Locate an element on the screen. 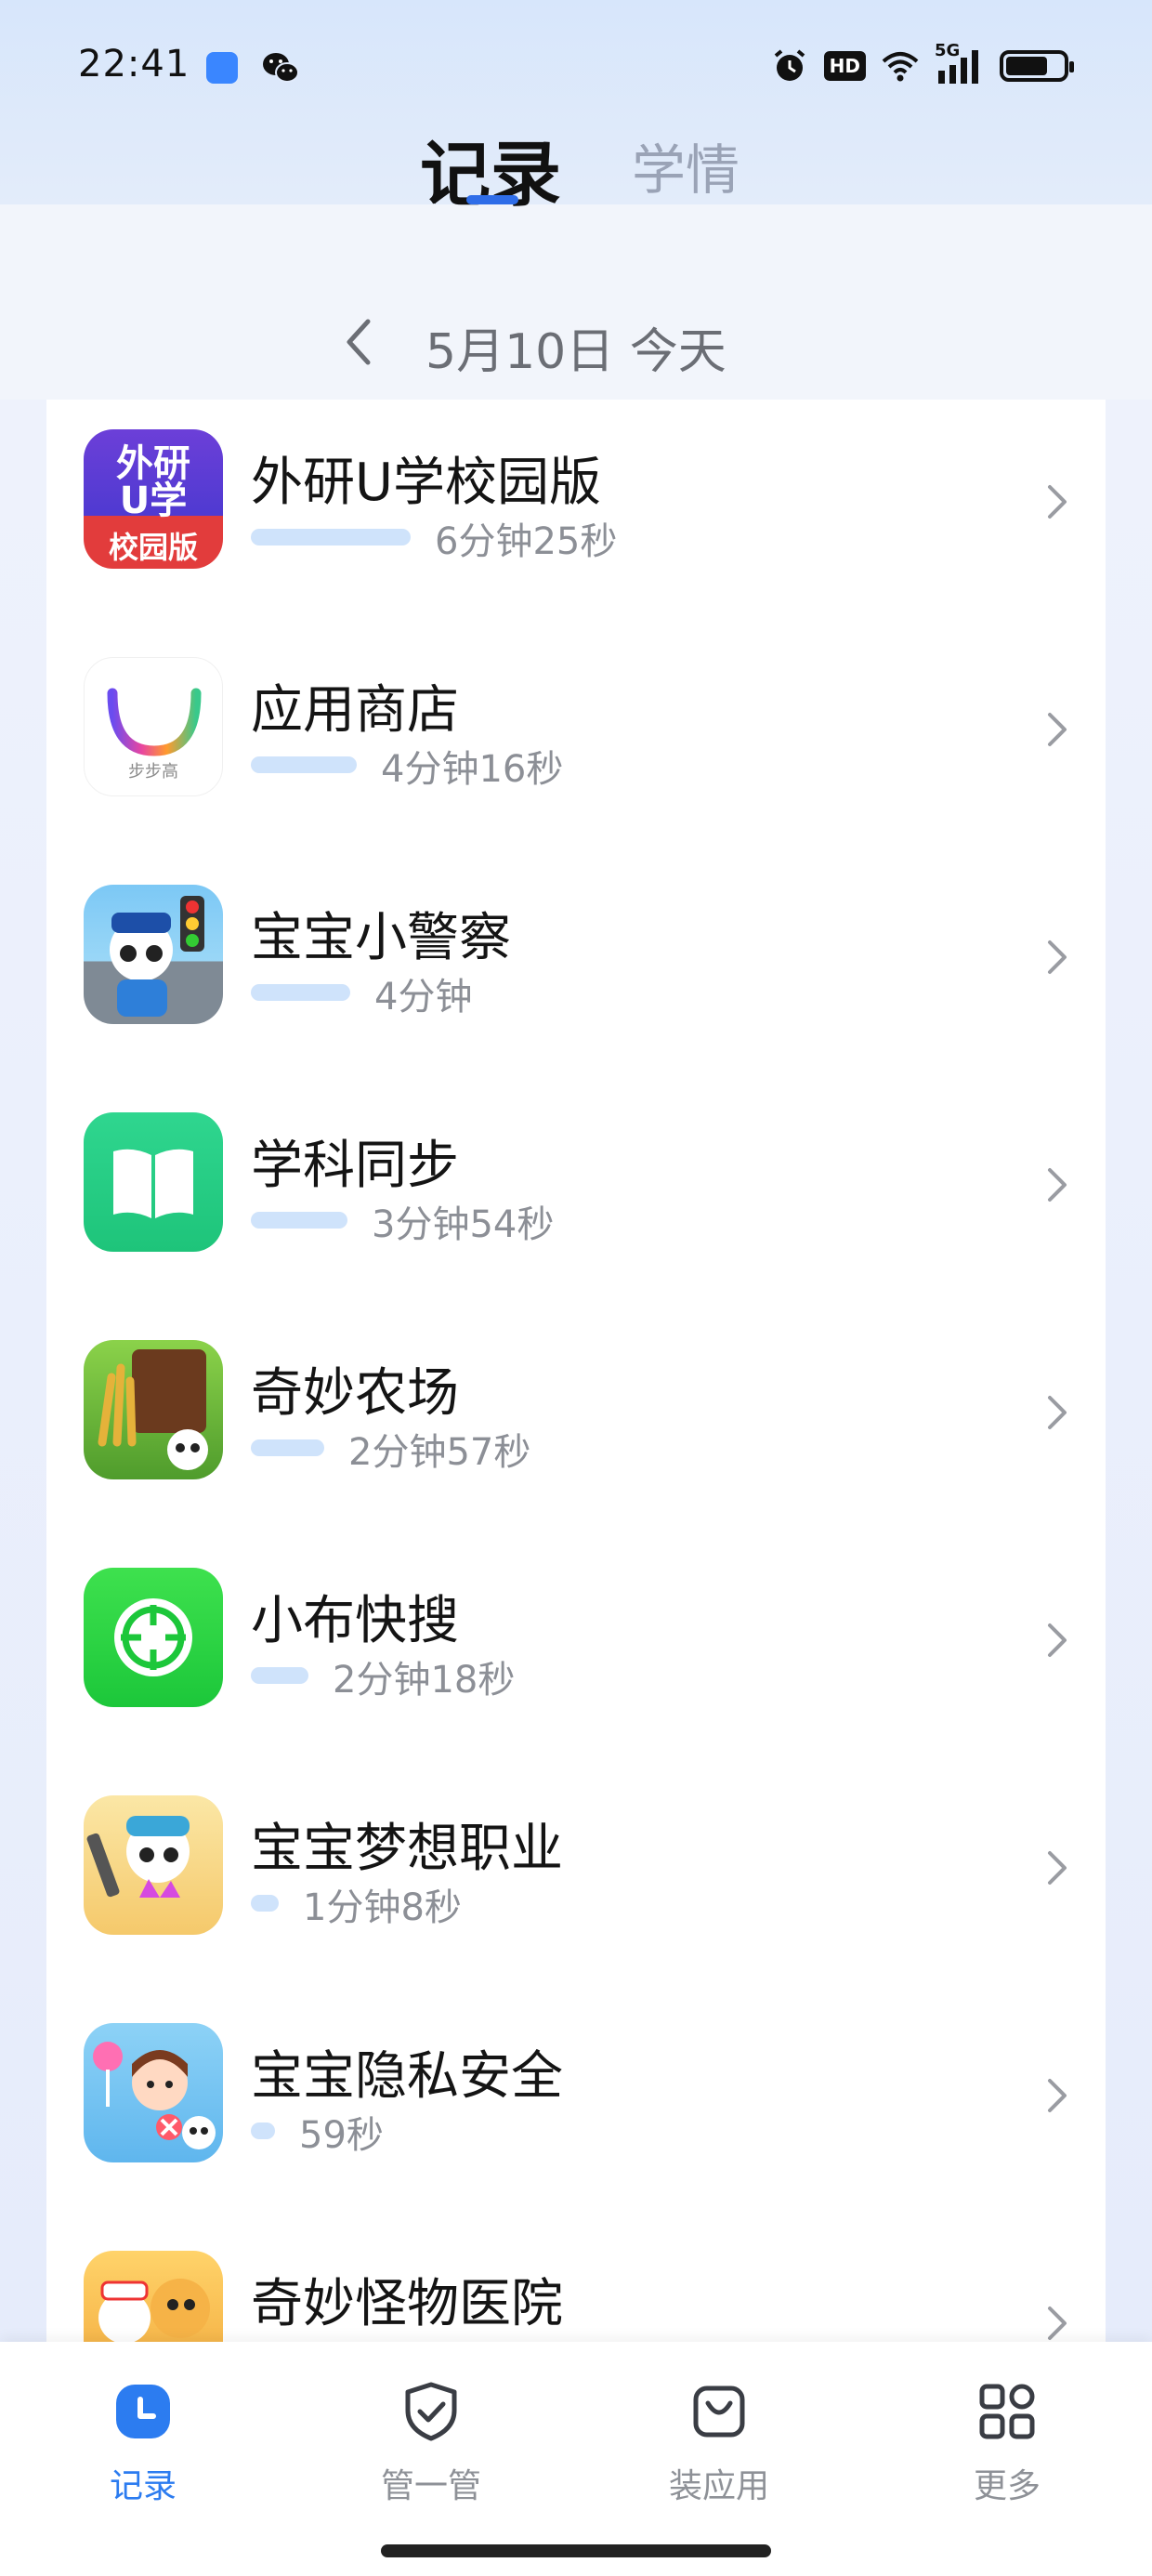 This screenshot has width=1152, height=2576. monster-doctor-art is located at coordinates (154, 2310).